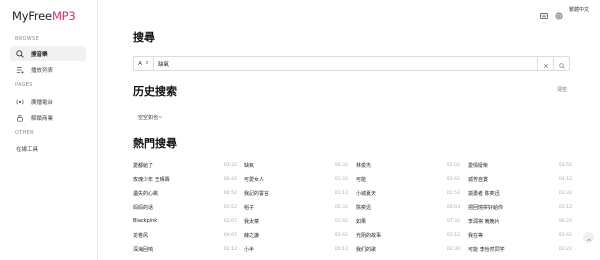 The width and height of the screenshot is (600, 260). Describe the element at coordinates (565, 221) in the screenshot. I see `song-duration: 06:22` at that location.